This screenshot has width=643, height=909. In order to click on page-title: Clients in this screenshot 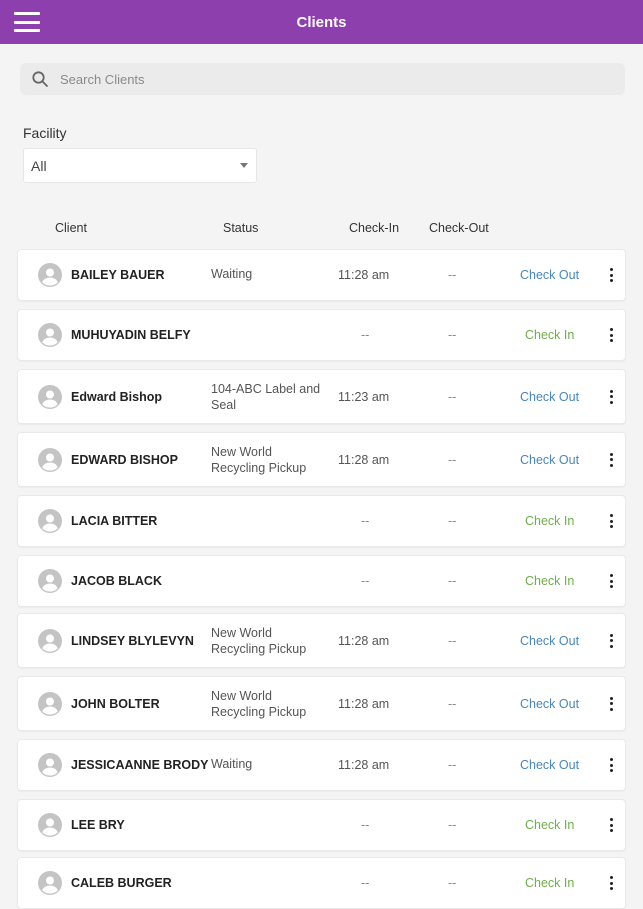, I will do `click(321, 22)`.